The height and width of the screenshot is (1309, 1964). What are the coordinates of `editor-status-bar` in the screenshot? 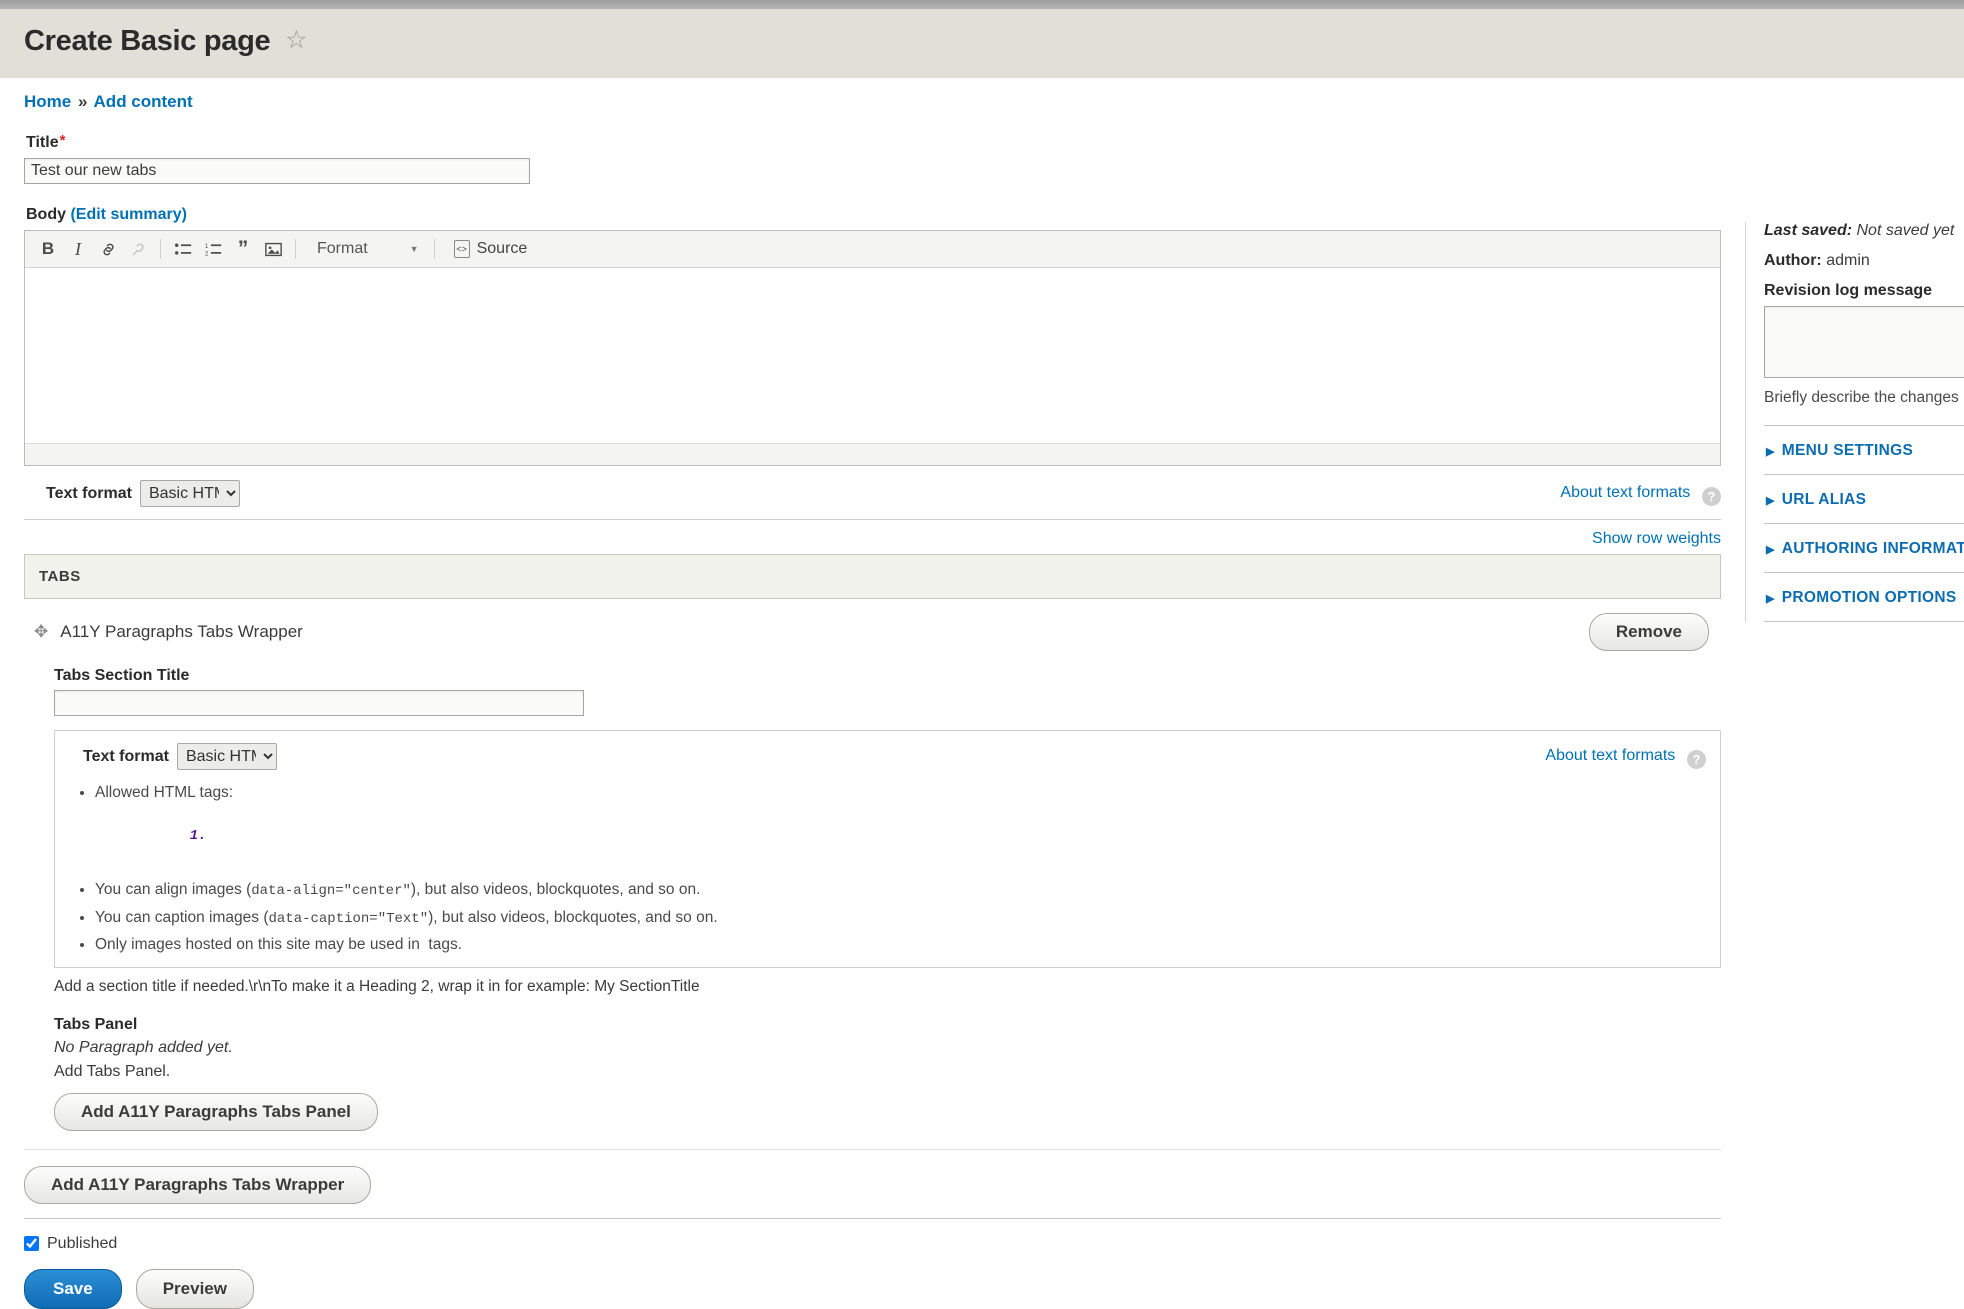 It's located at (872, 454).